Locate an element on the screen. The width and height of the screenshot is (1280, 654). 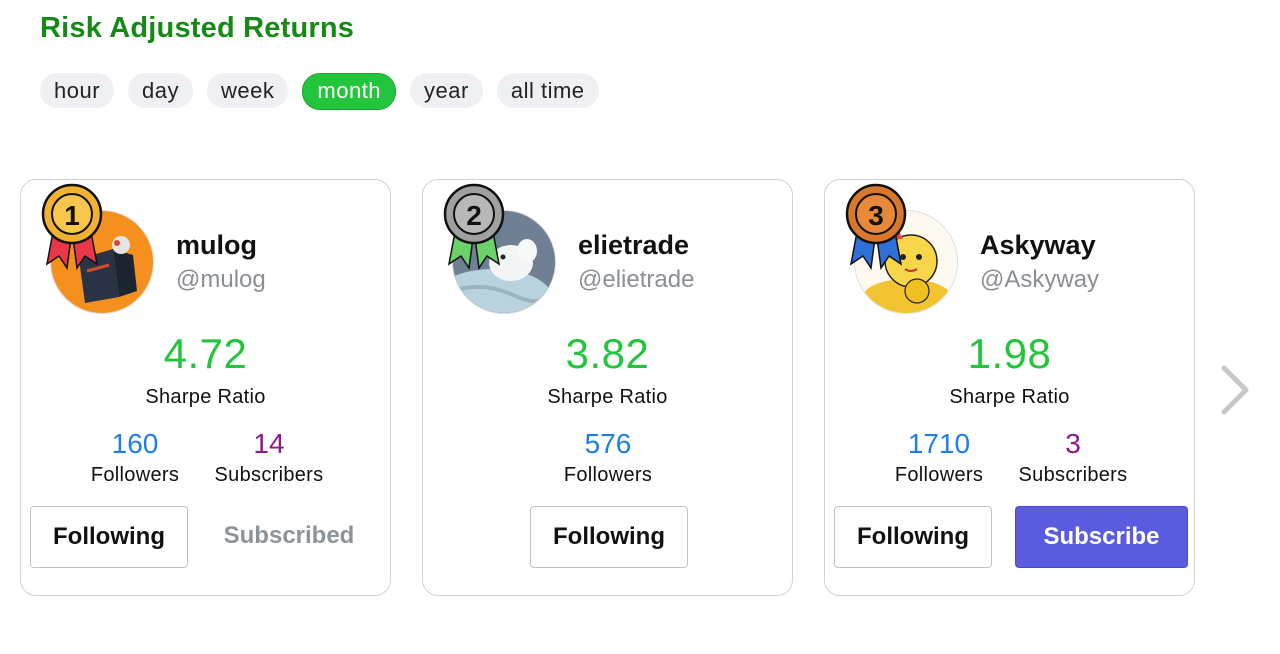
period-tab-all-time: all time is located at coordinates (547, 90).